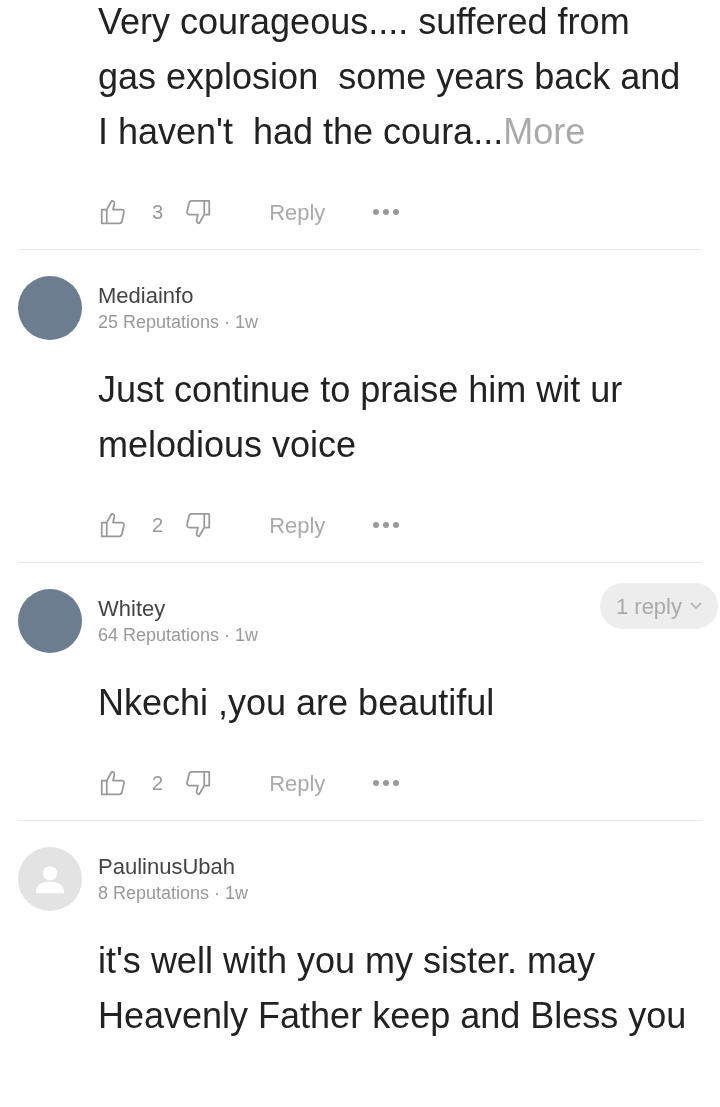  I want to click on comment-text: Nkechi ,you are beautiful, so click(297, 703).